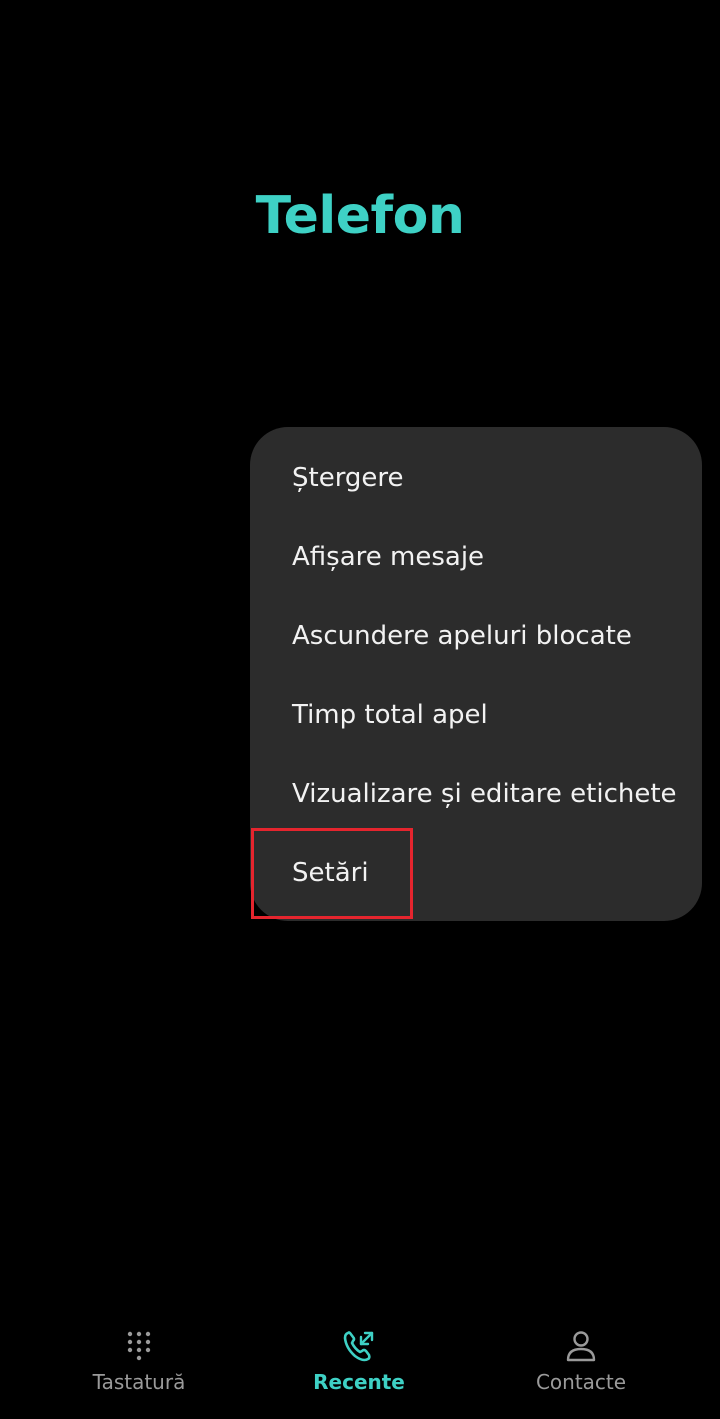  What do you see at coordinates (139, 1382) in the screenshot?
I see `tab-keypad-label: Tastatură` at bounding box center [139, 1382].